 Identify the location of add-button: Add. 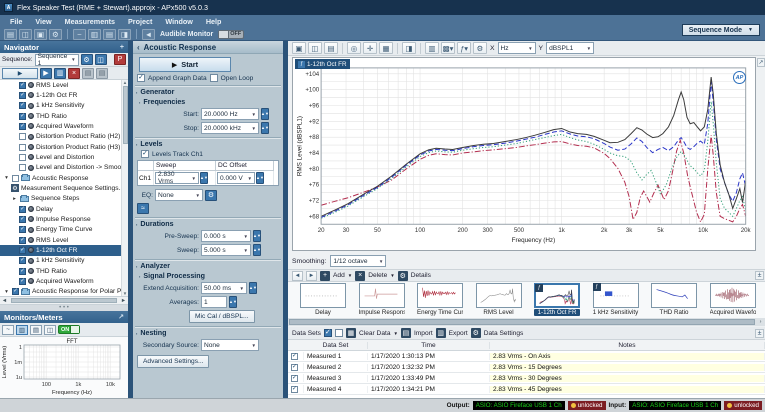
(339, 275).